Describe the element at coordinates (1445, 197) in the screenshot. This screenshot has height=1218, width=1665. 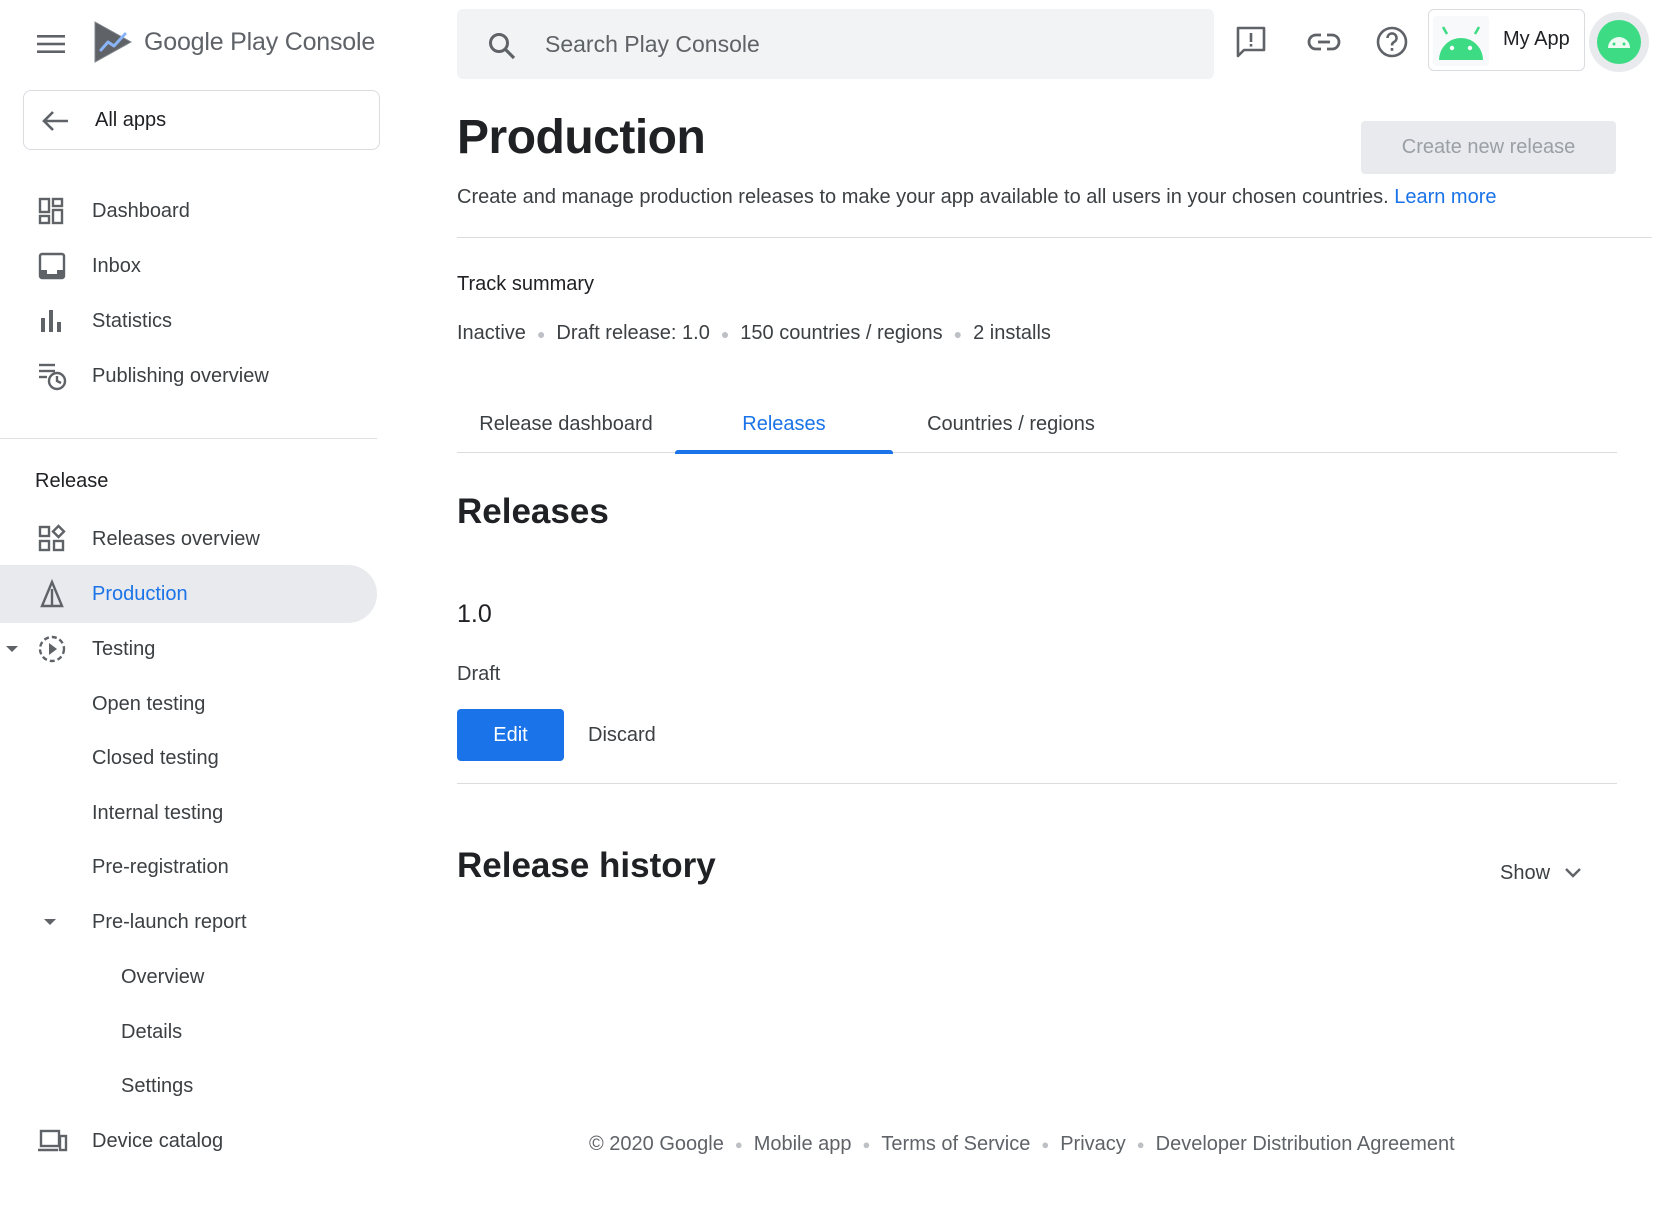
I see `learn-more-link: Learn more` at that location.